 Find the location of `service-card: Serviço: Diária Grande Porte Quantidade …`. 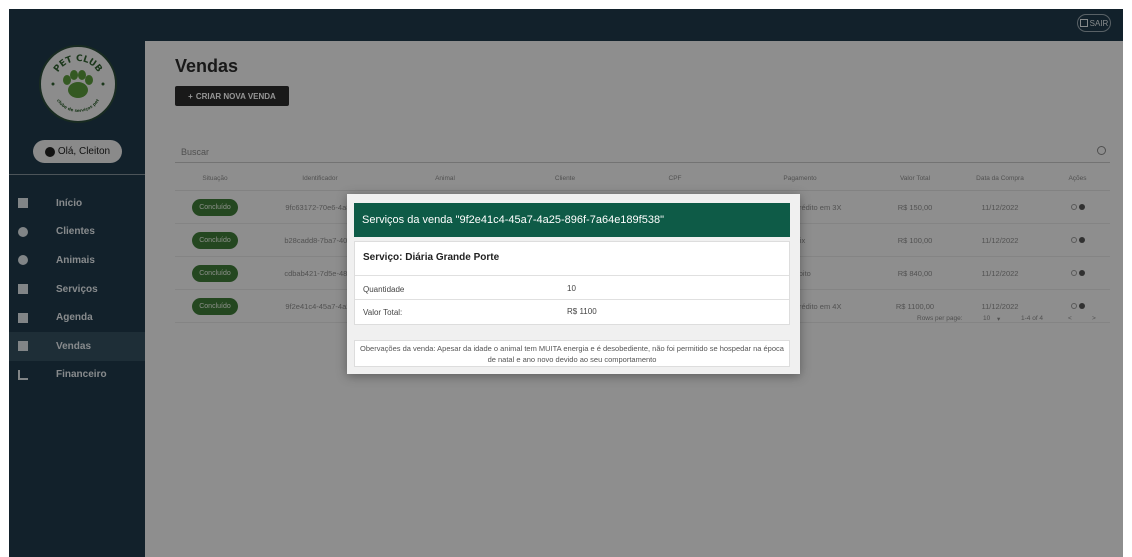

service-card: Serviço: Diária Grande Porte Quantidade … is located at coordinates (572, 283).